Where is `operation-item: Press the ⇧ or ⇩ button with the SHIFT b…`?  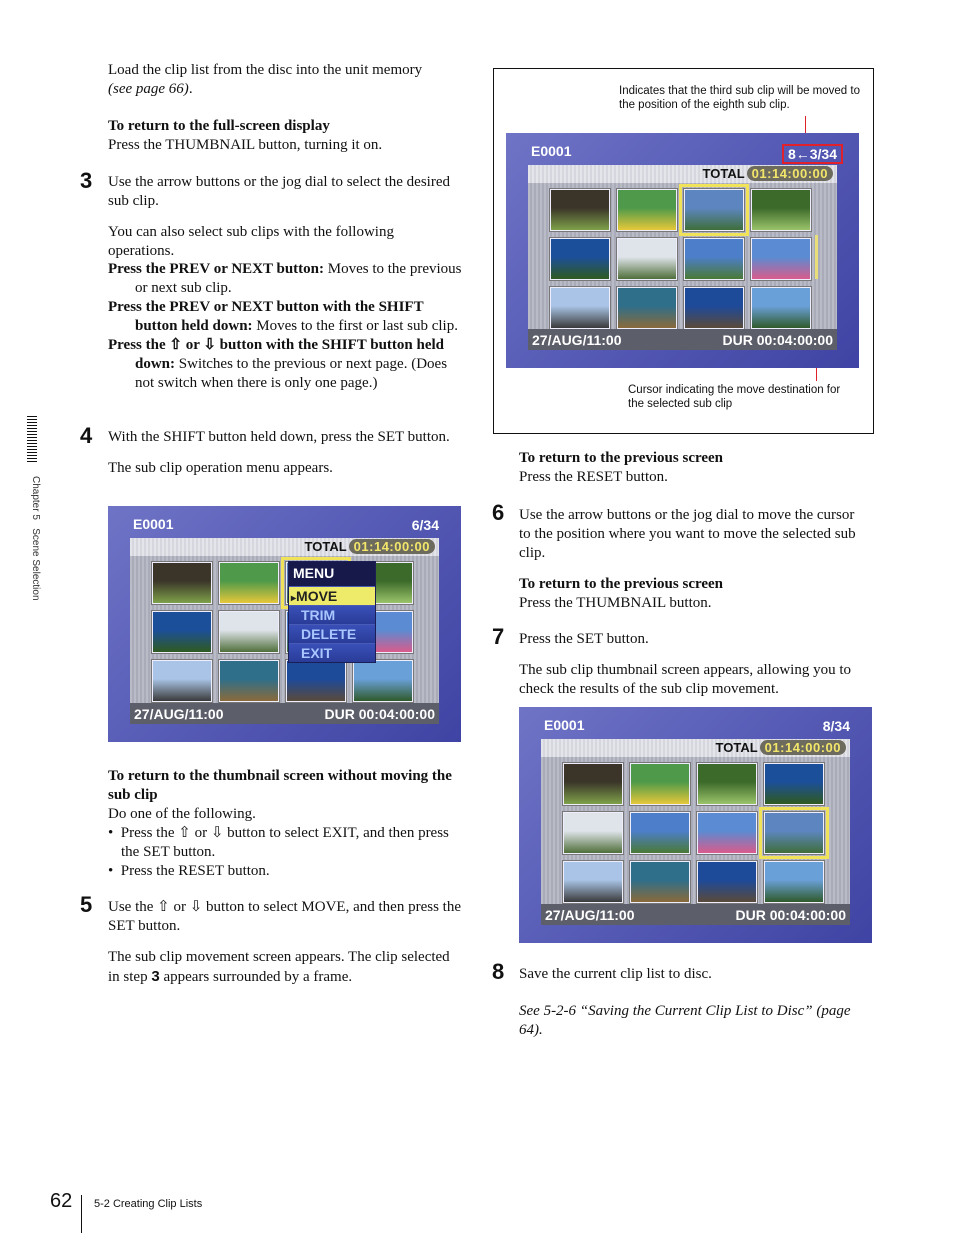 operation-item: Press the ⇧ or ⇩ button with the SHIFT b… is located at coordinates (278, 364).